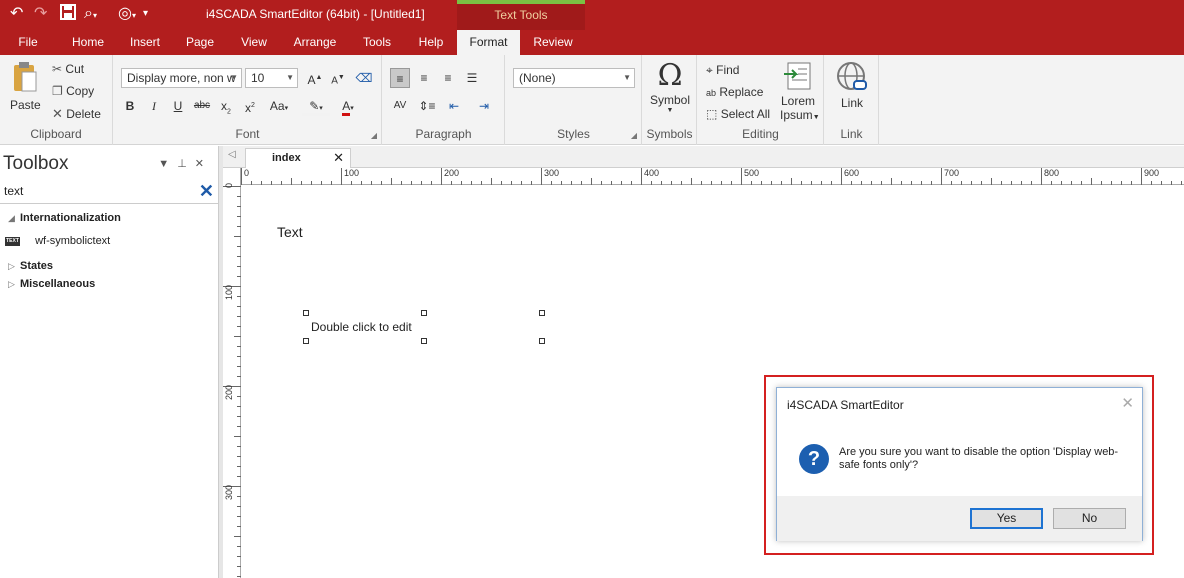  Describe the element at coordinates (28, 42) in the screenshot. I see `tab-file: File` at that location.